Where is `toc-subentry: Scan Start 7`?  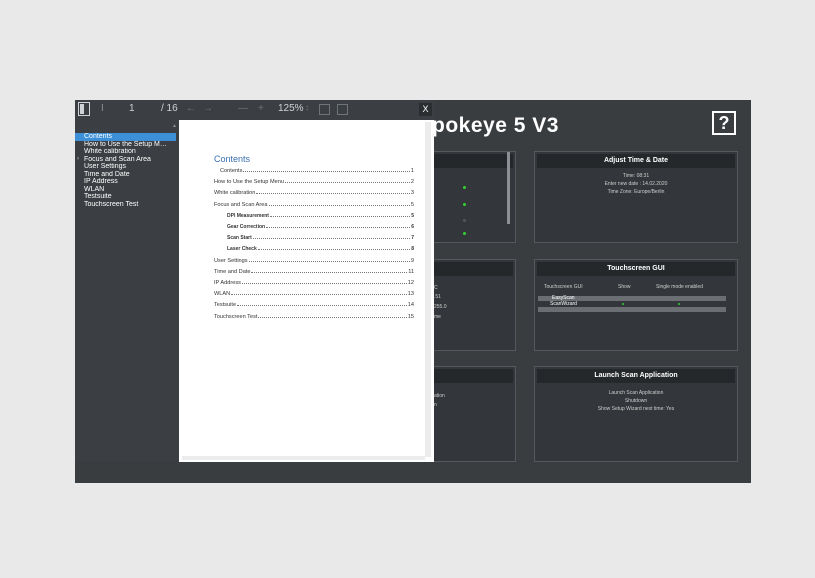 toc-subentry: Scan Start 7 is located at coordinates (320, 237).